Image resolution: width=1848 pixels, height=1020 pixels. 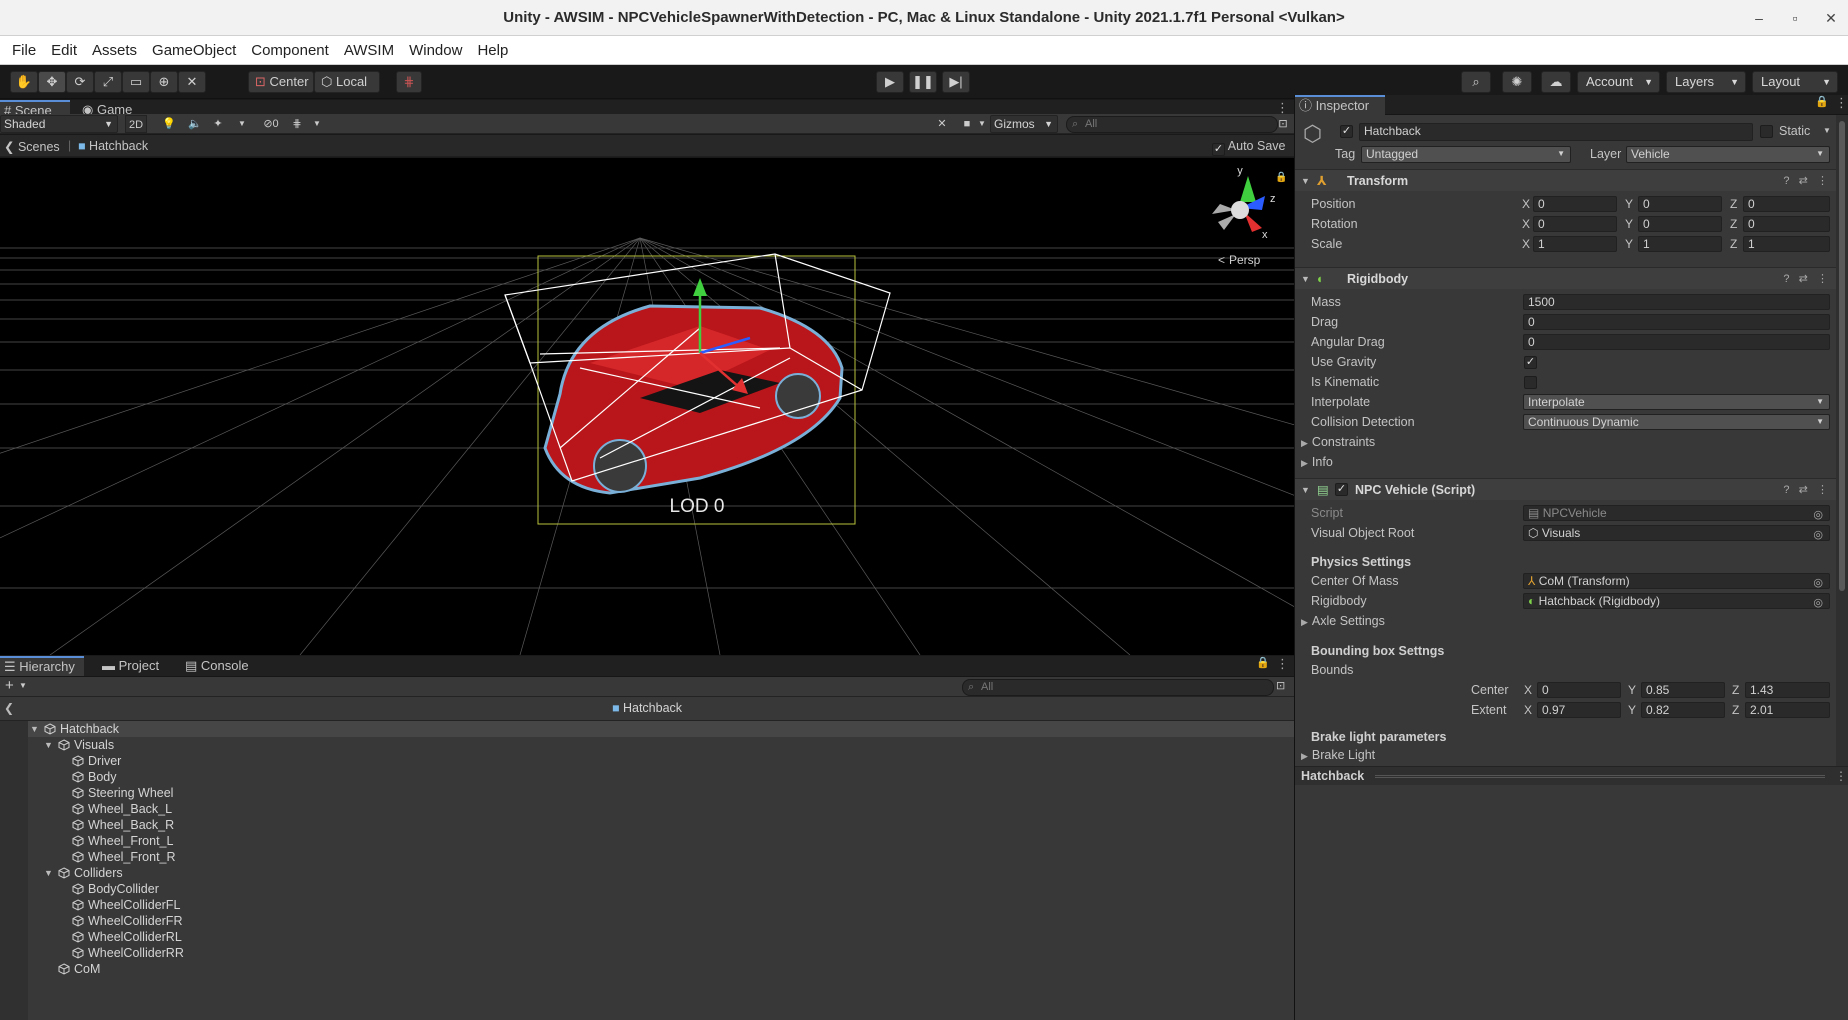 I want to click on transform-header: ▼ ⅄ Transform ? ⇄ ⋮, so click(x=1565, y=180).